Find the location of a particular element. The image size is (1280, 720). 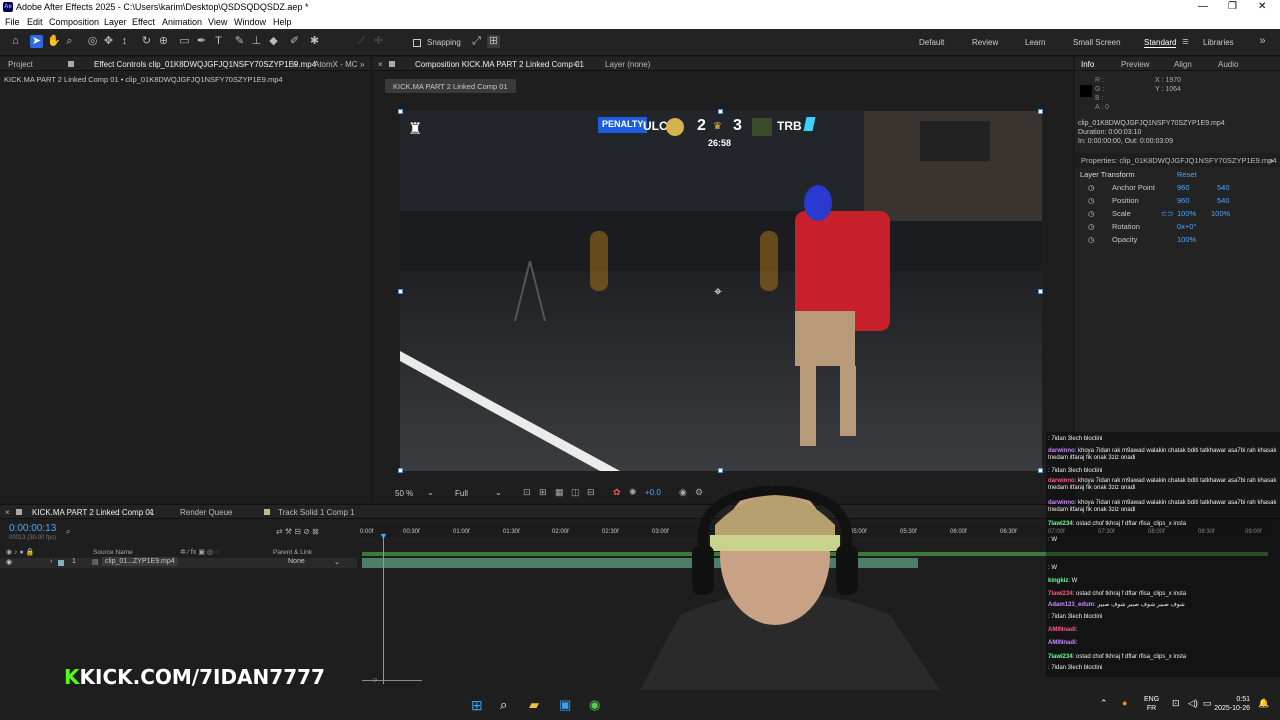

parent-chevron-icon: ⌄ is located at coordinates (337, 562).